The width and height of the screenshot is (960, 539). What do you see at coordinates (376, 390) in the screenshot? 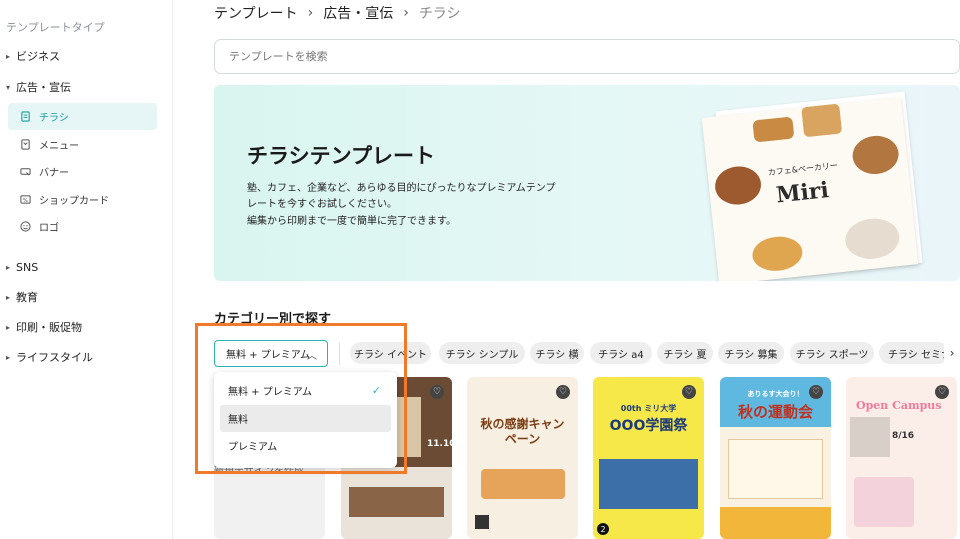
I see `check-icon: ✓` at bounding box center [376, 390].